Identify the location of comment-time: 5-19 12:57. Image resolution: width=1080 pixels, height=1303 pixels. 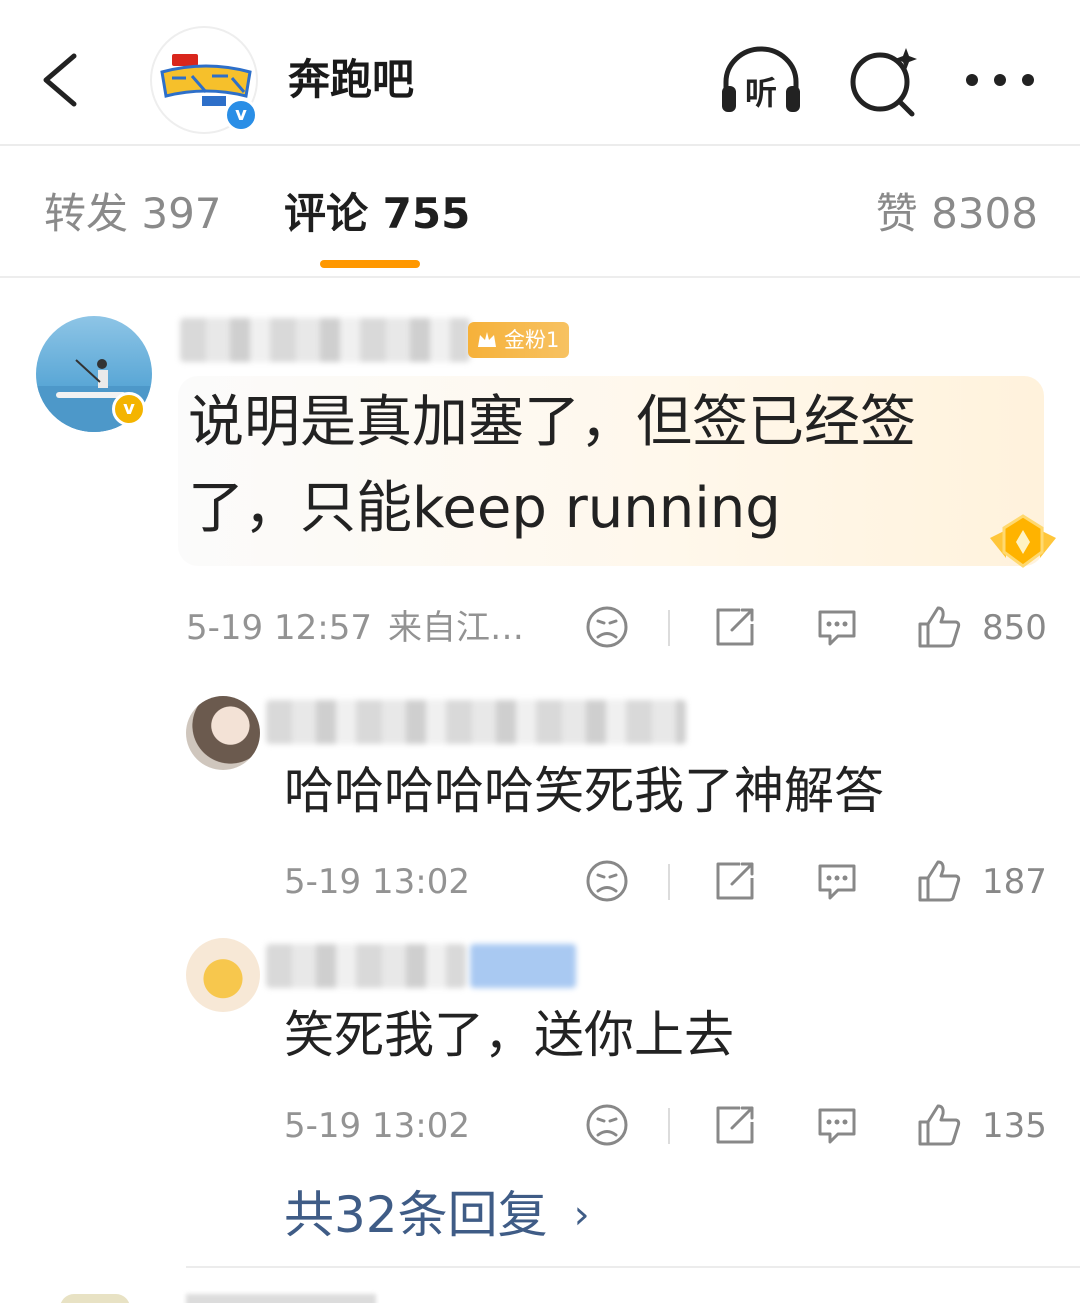
(279, 628).